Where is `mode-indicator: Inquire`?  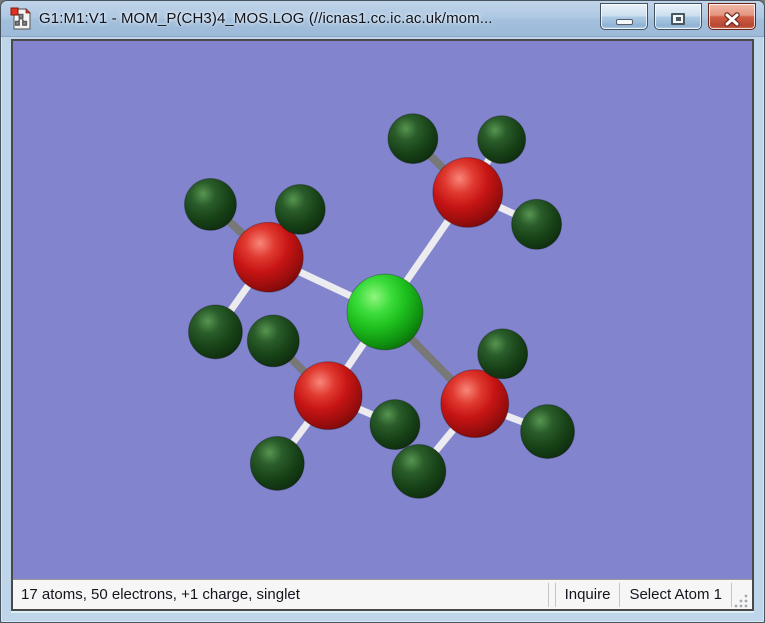 mode-indicator: Inquire is located at coordinates (587, 594).